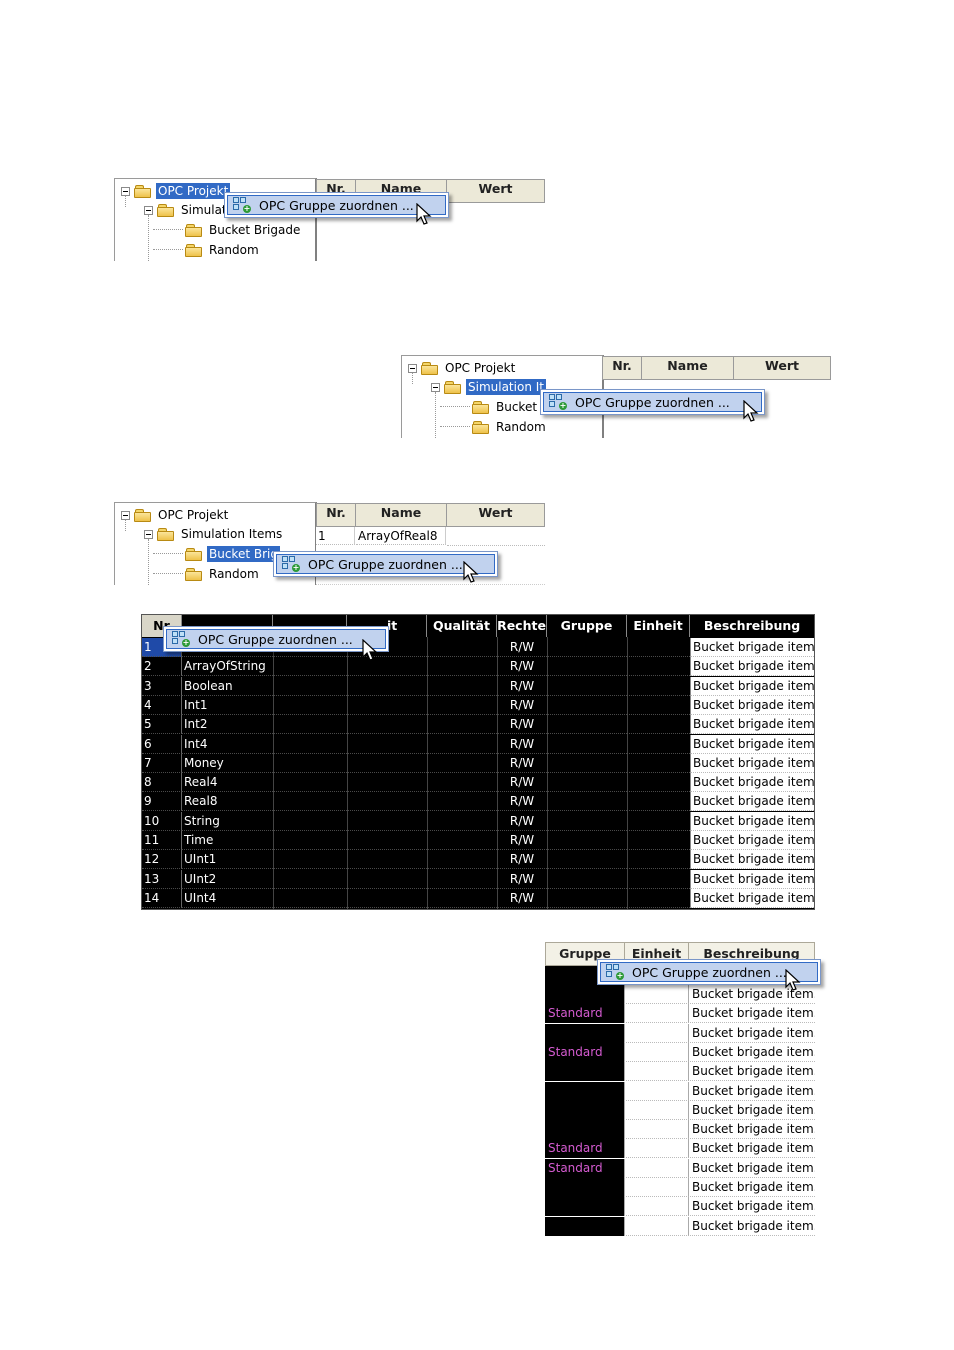 The height and width of the screenshot is (1350, 954). What do you see at coordinates (462, 626) in the screenshot?
I see `column-header-qualitaet: Qualität` at bounding box center [462, 626].